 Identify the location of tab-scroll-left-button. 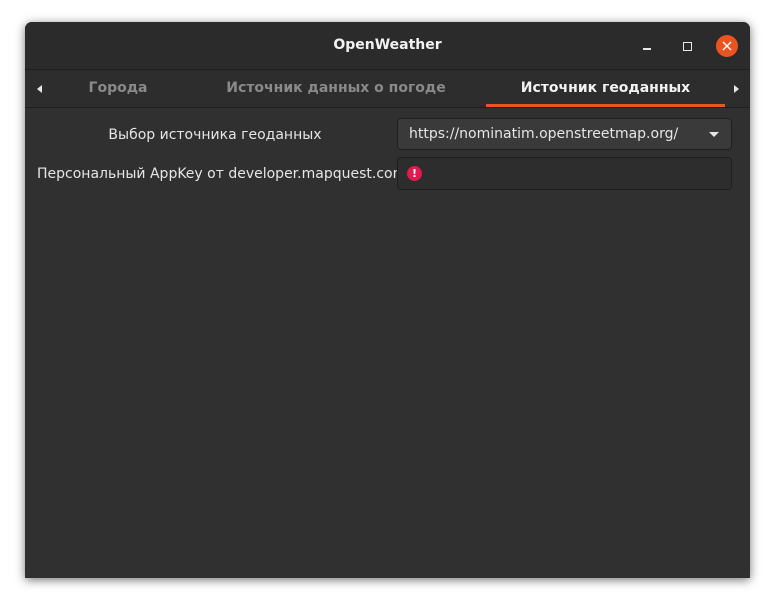
(39, 88).